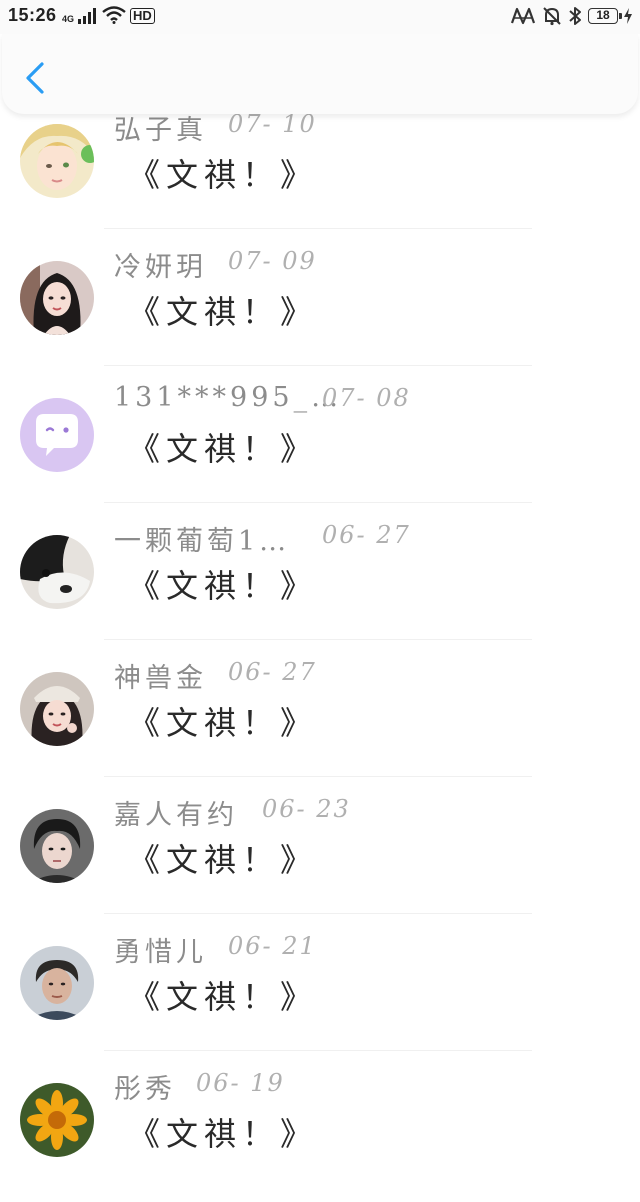  Describe the element at coordinates (320, 859) in the screenshot. I see `list-item: 嘉人有约 06- 23 《文祺！》` at that location.